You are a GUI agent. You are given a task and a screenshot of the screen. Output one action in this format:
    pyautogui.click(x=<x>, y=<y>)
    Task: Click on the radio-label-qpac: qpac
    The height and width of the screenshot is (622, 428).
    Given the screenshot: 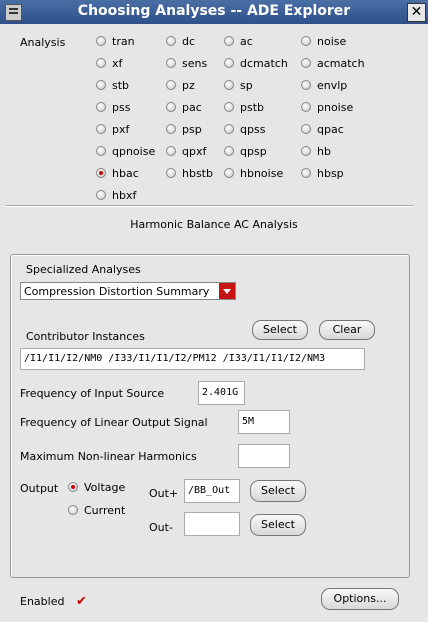 What is the action you would take?
    pyautogui.click(x=330, y=129)
    